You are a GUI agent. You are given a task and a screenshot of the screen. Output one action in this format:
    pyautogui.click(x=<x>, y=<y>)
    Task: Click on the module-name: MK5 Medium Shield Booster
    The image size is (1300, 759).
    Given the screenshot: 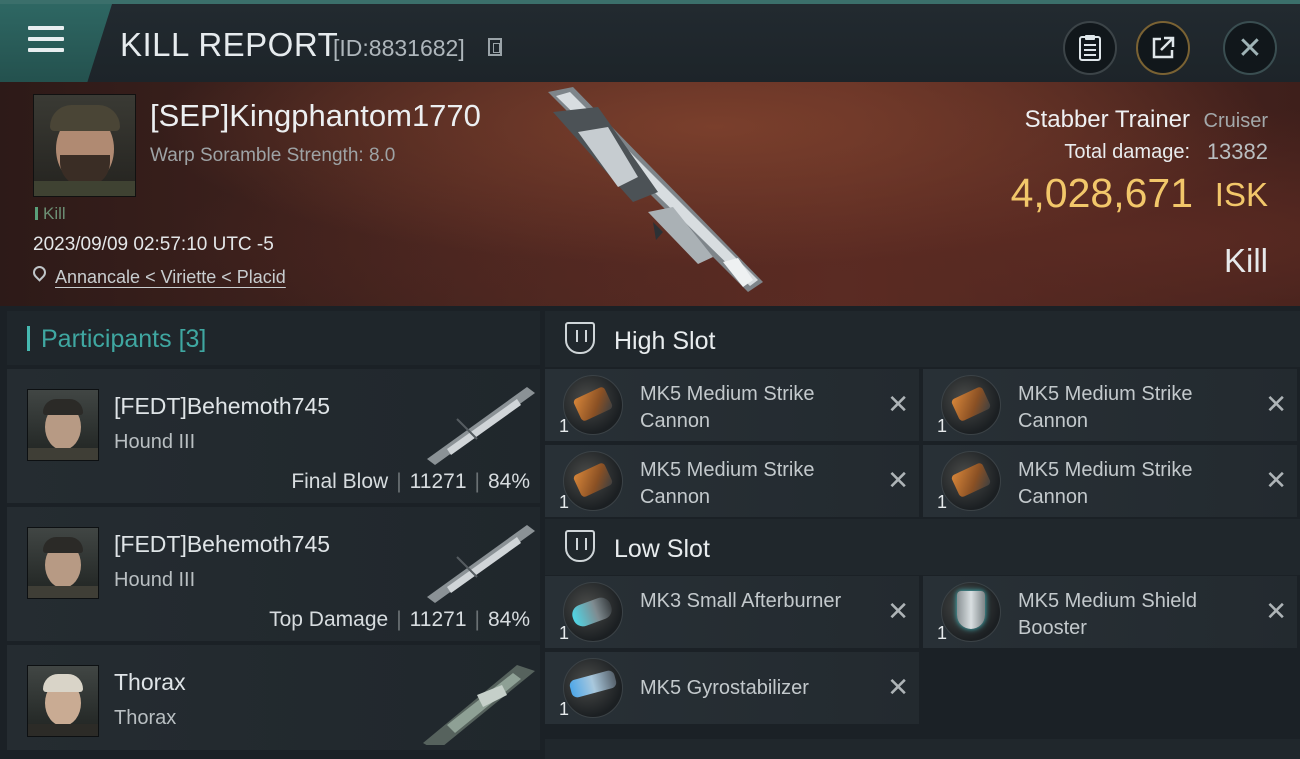 What is the action you would take?
    pyautogui.click(x=1107, y=614)
    